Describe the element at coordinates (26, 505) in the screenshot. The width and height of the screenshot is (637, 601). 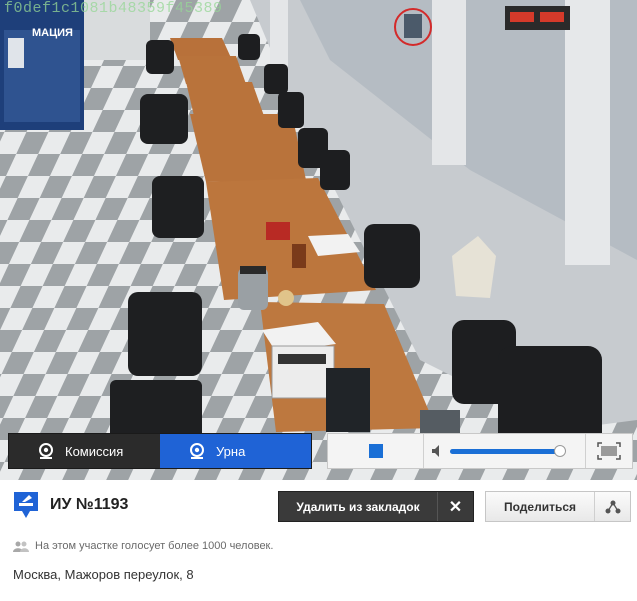
I see `ballot-pin-icon` at that location.